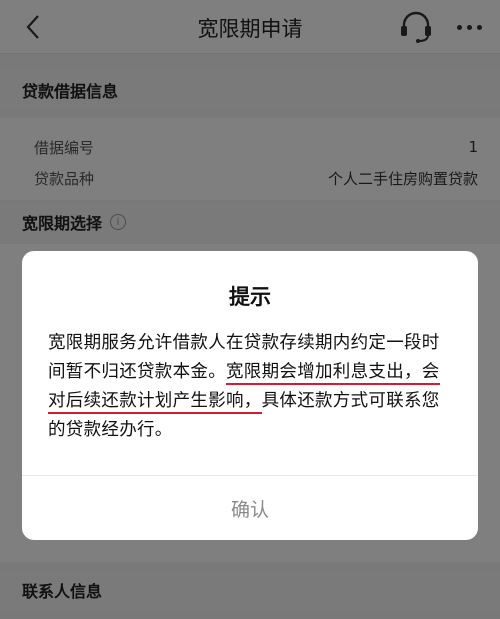 This screenshot has height=619, width=500. I want to click on dialog-title: 提示, so click(250, 297).